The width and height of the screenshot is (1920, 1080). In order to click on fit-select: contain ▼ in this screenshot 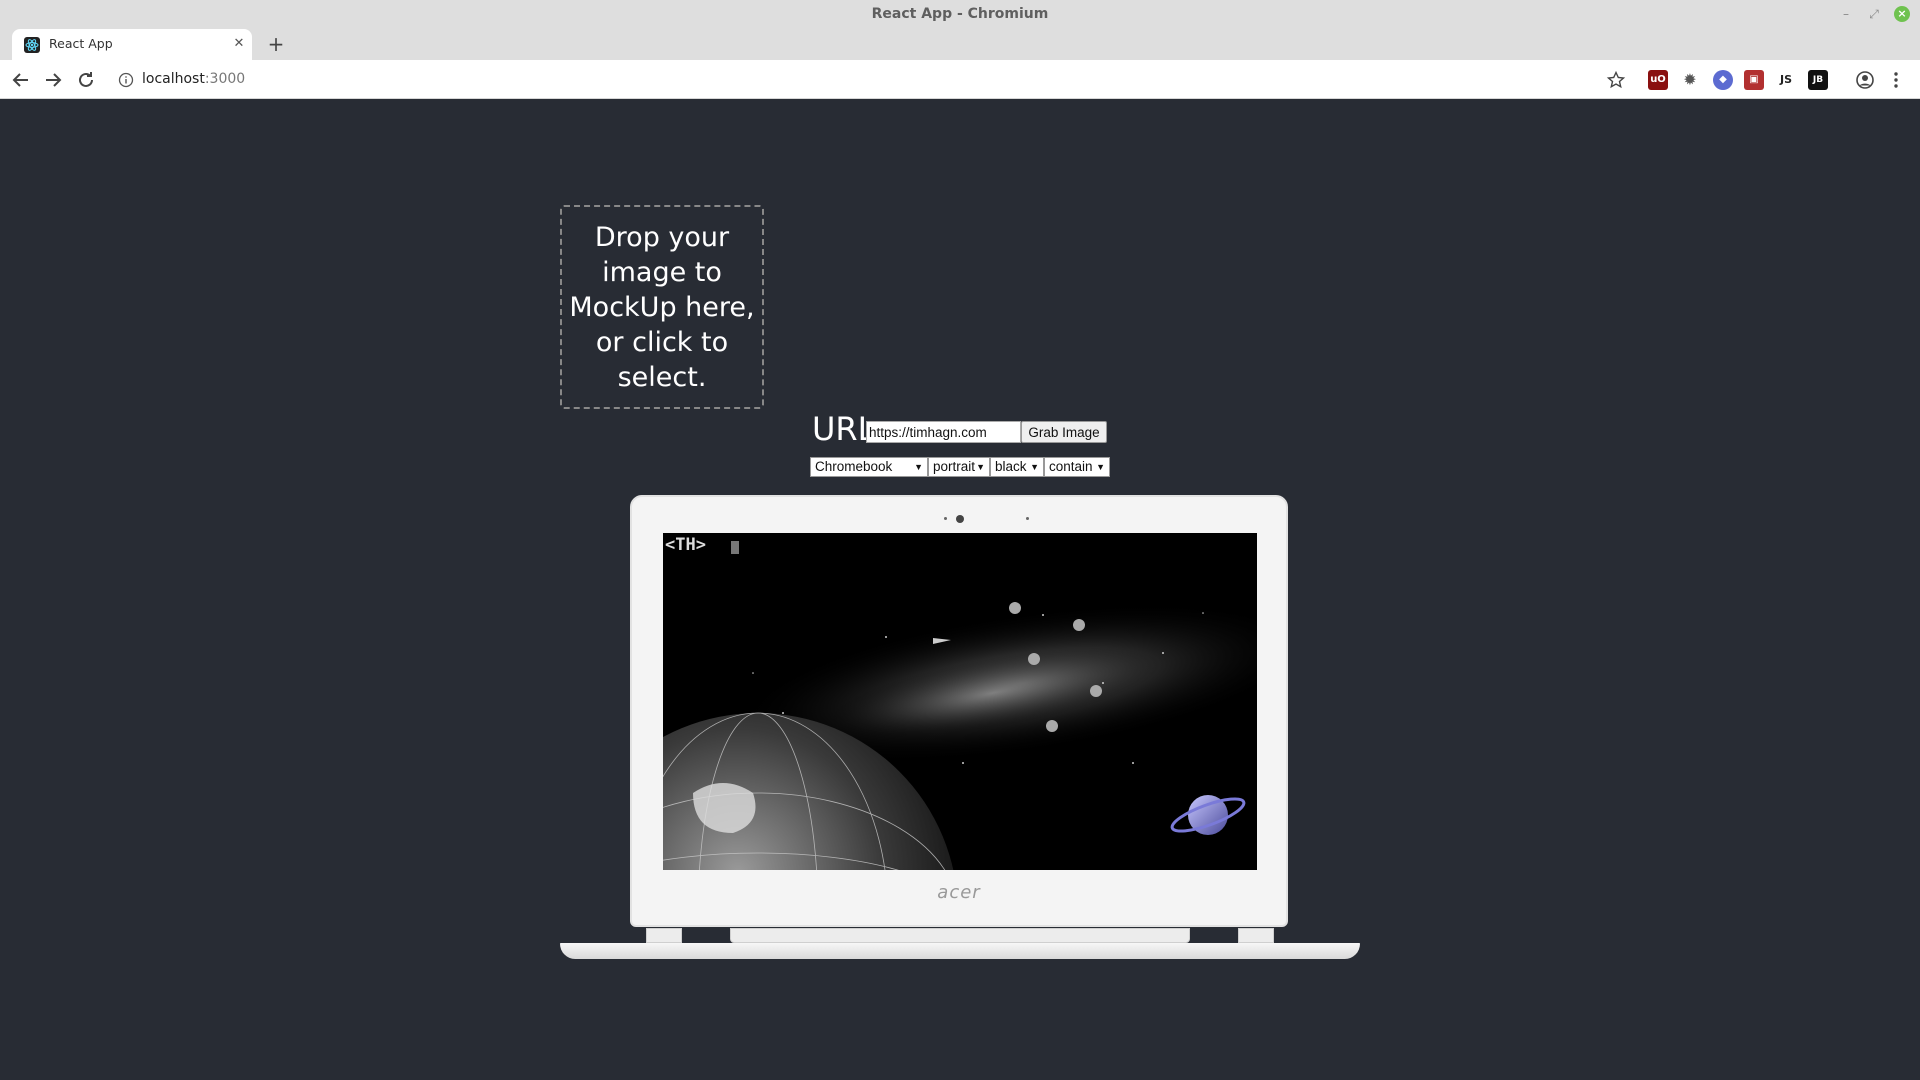, I will do `click(1077, 467)`.